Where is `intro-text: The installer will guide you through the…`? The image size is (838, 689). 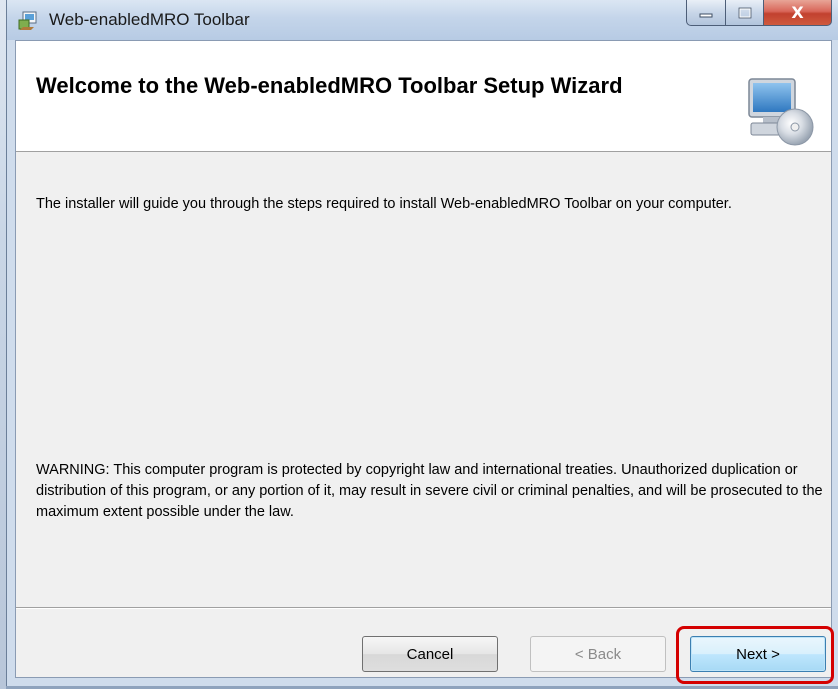 intro-text: The installer will guide you through the… is located at coordinates (384, 204).